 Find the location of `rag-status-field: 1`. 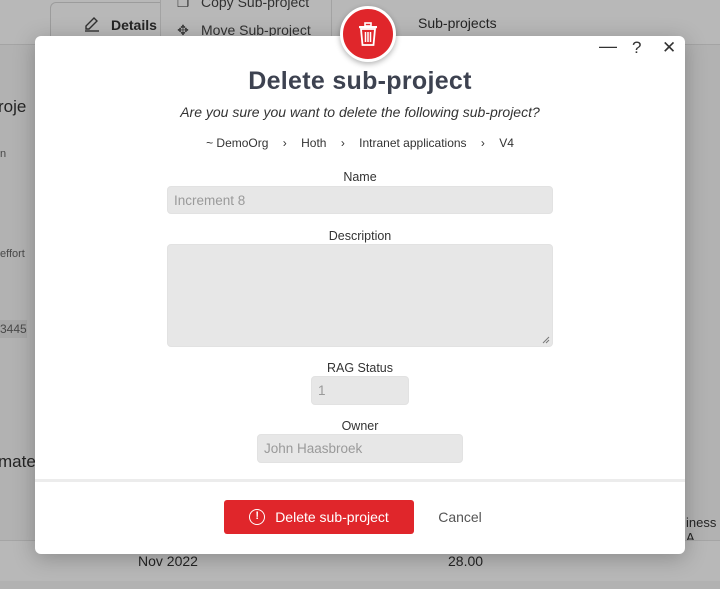

rag-status-field: 1 is located at coordinates (360, 390).